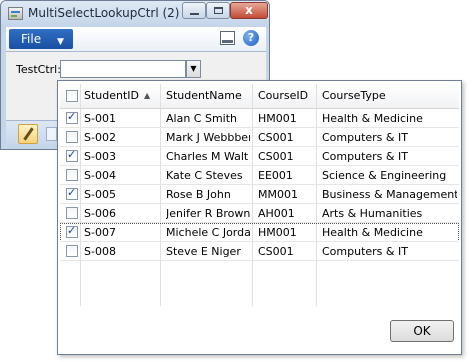 The image size is (474, 362). Describe the element at coordinates (278, 194) in the screenshot. I see `cell-courseid: MM001` at that location.